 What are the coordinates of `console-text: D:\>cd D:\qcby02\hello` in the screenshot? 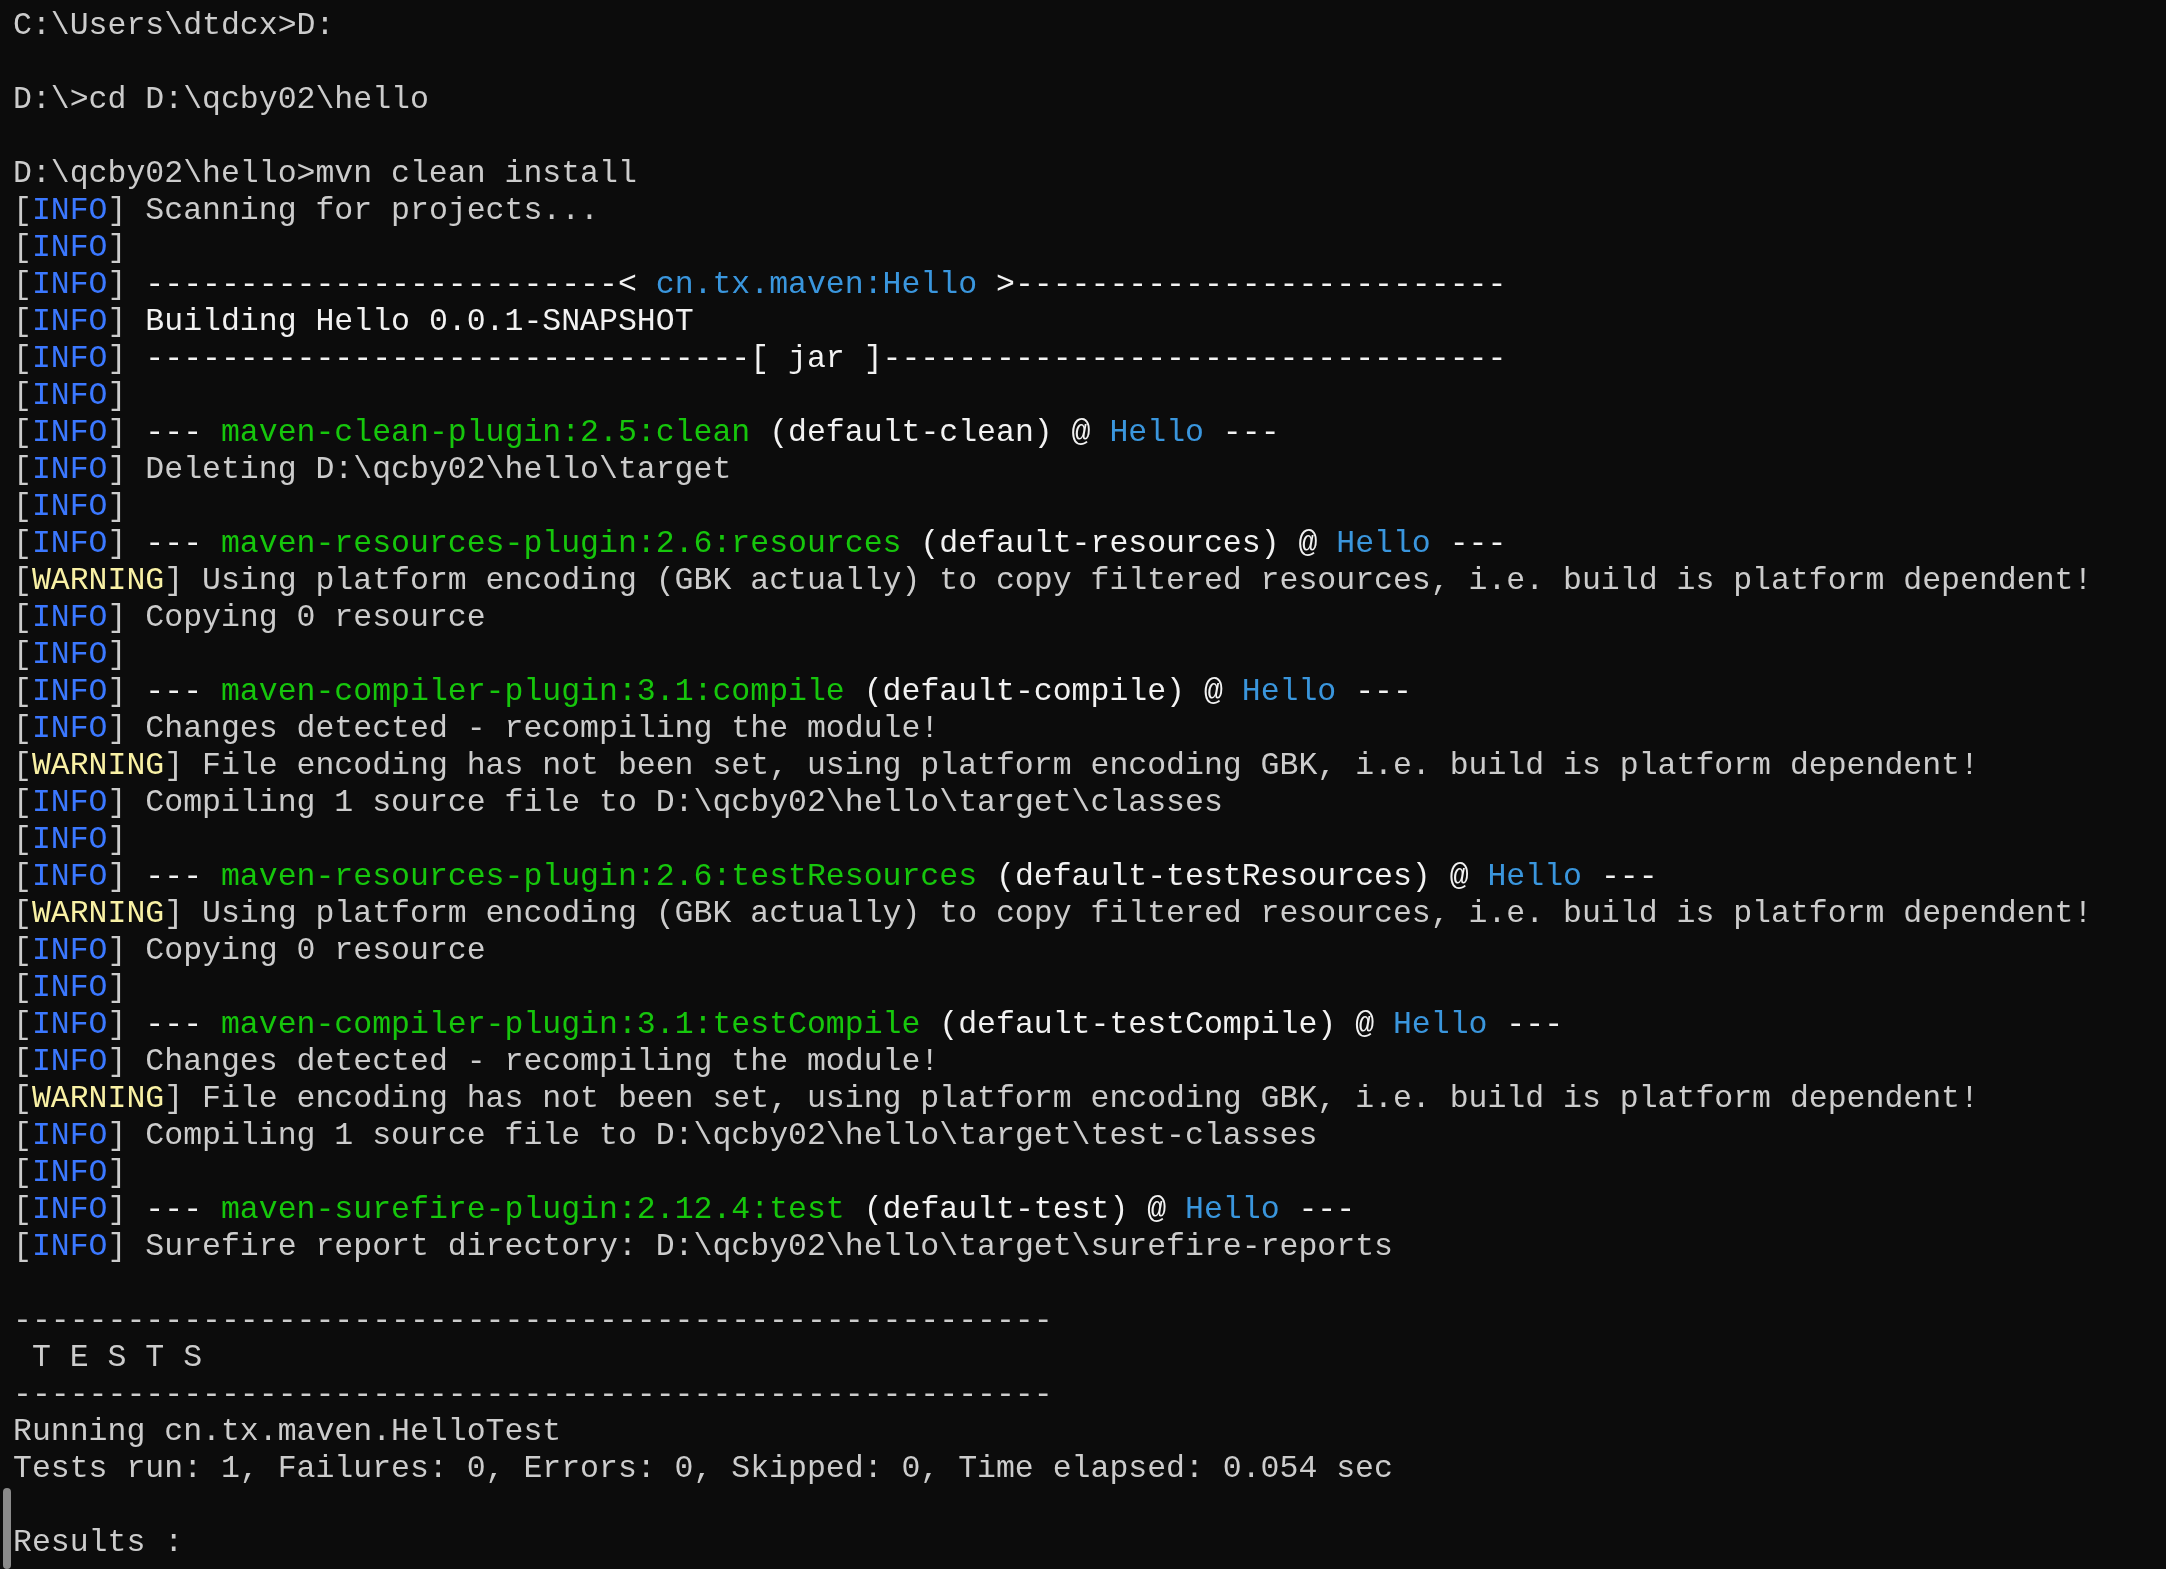 It's located at (221, 99).